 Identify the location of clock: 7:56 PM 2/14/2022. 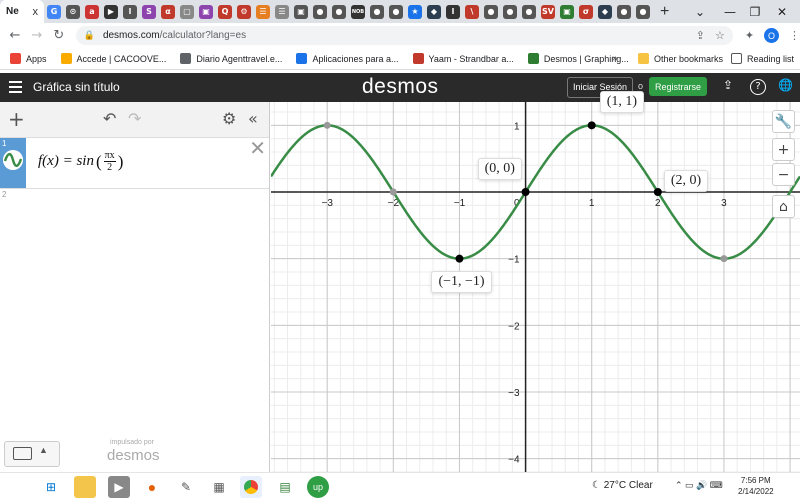
(756, 486).